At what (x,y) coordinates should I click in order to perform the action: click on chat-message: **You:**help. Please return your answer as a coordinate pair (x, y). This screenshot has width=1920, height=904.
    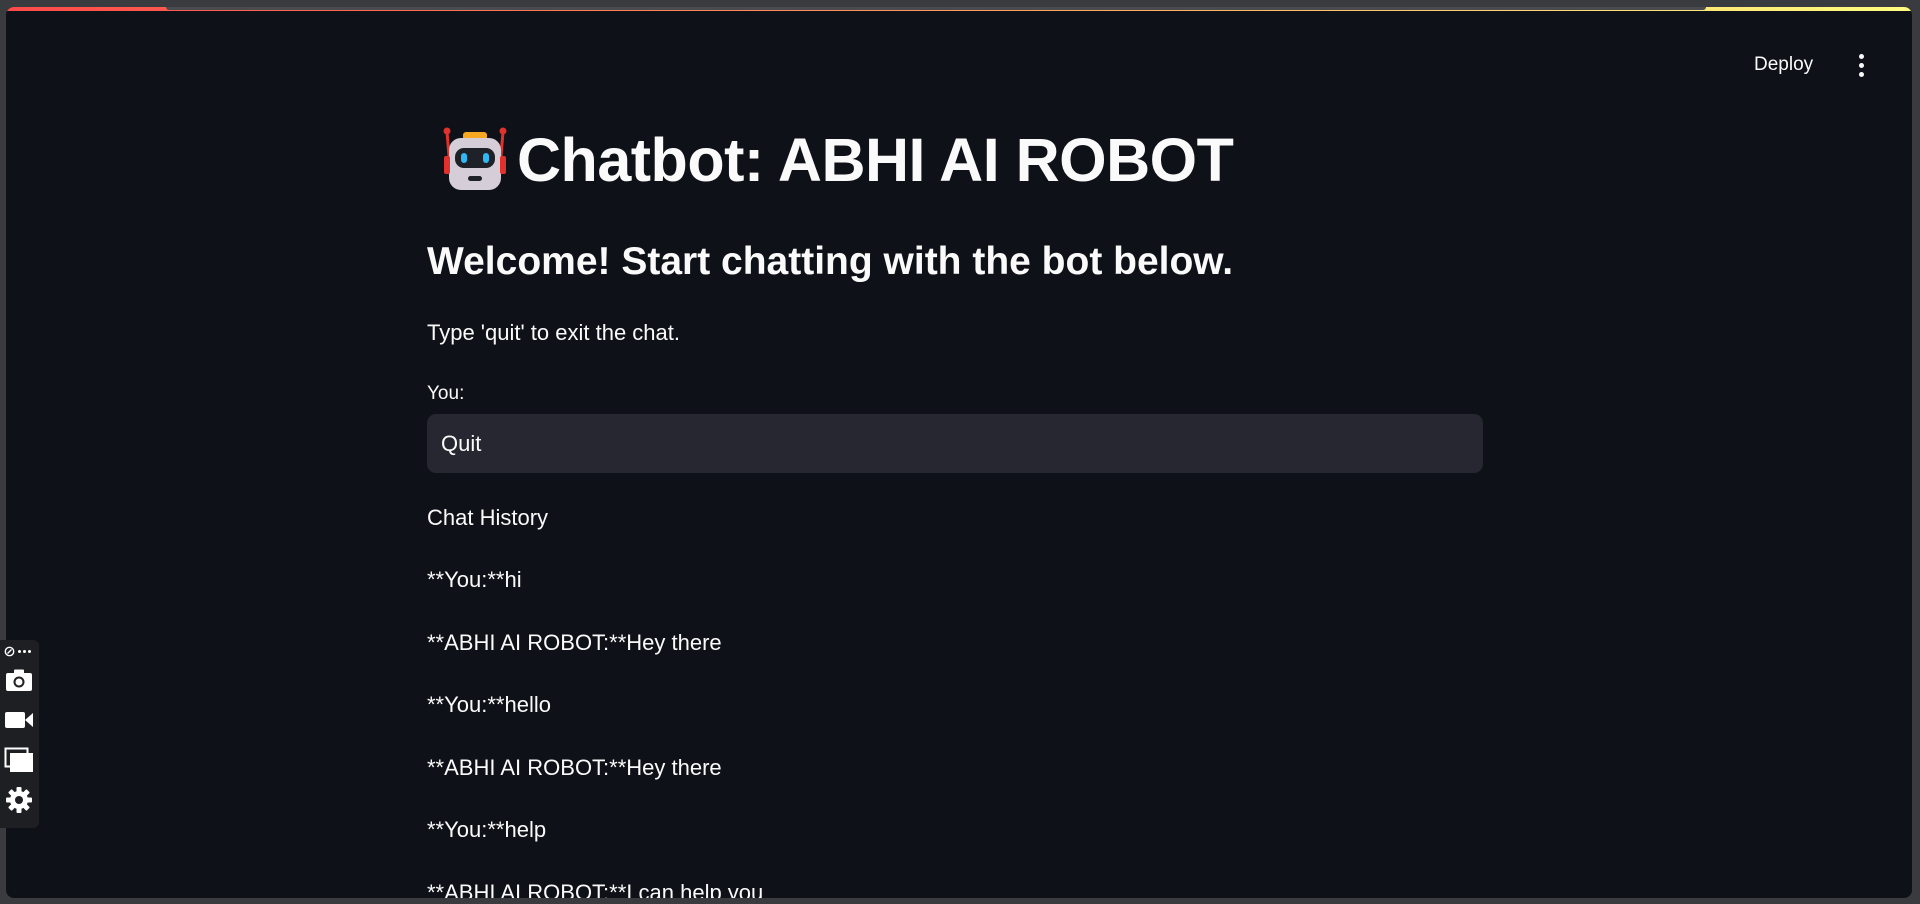
    Looking at the image, I should click on (487, 829).